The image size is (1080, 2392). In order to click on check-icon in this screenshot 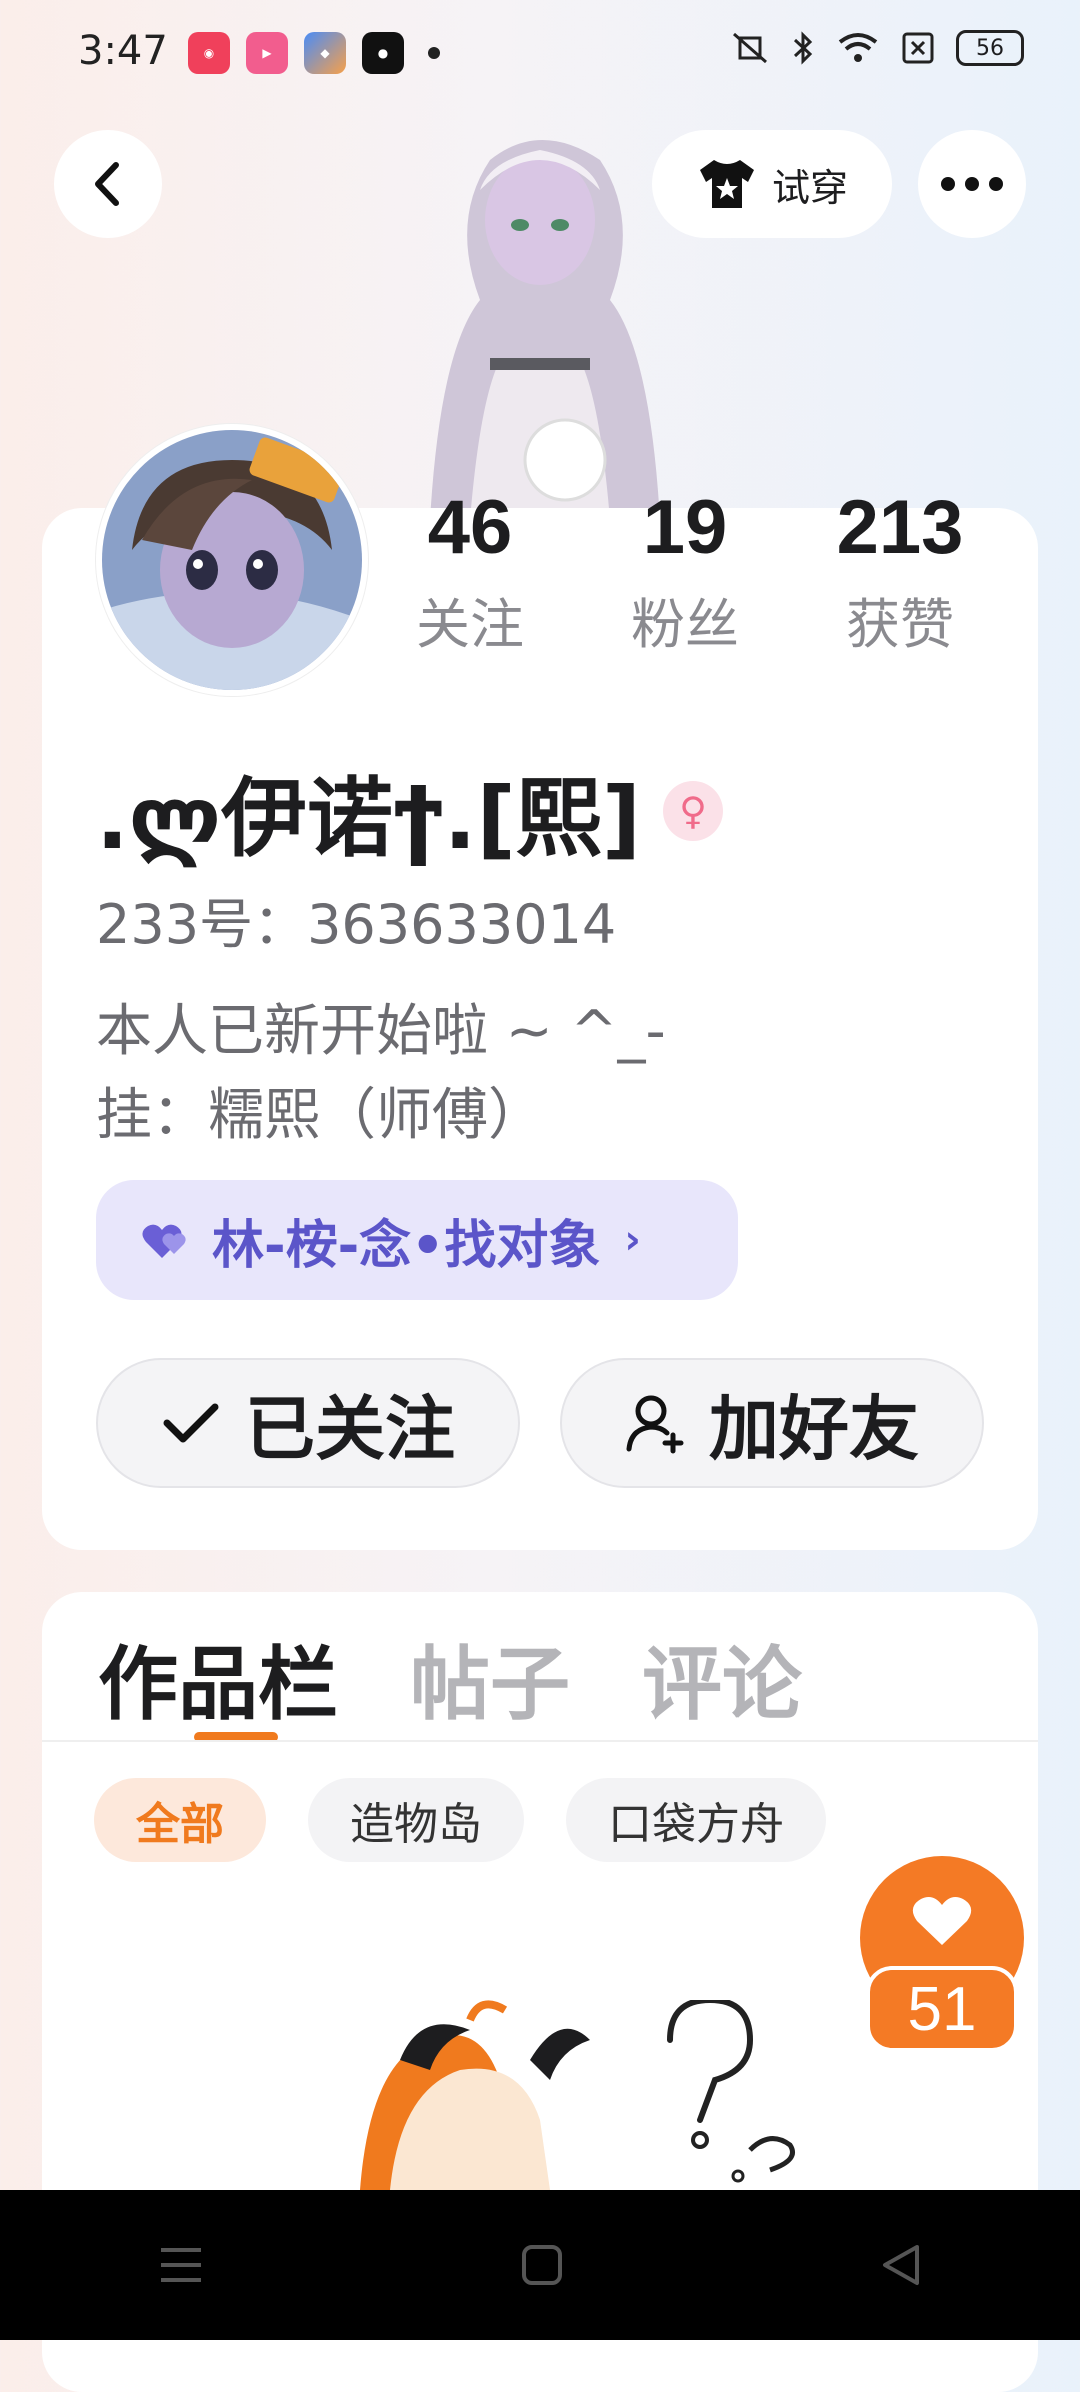, I will do `click(191, 1423)`.